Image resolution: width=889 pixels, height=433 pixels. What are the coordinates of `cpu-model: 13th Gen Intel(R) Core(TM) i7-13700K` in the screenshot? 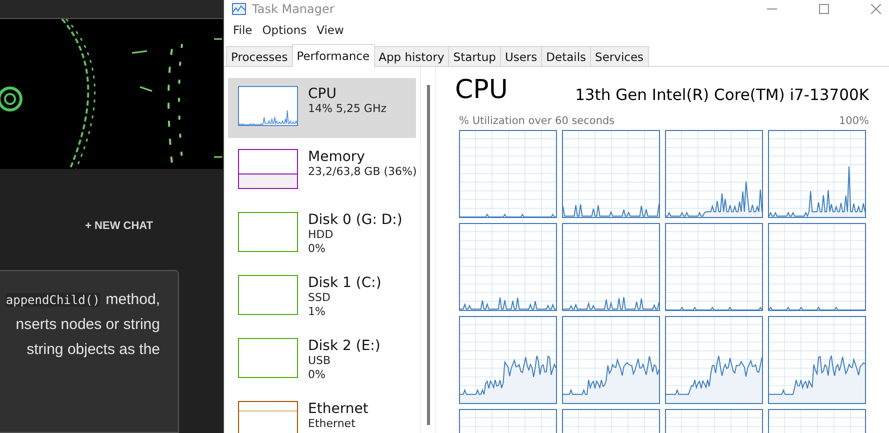 It's located at (722, 96).